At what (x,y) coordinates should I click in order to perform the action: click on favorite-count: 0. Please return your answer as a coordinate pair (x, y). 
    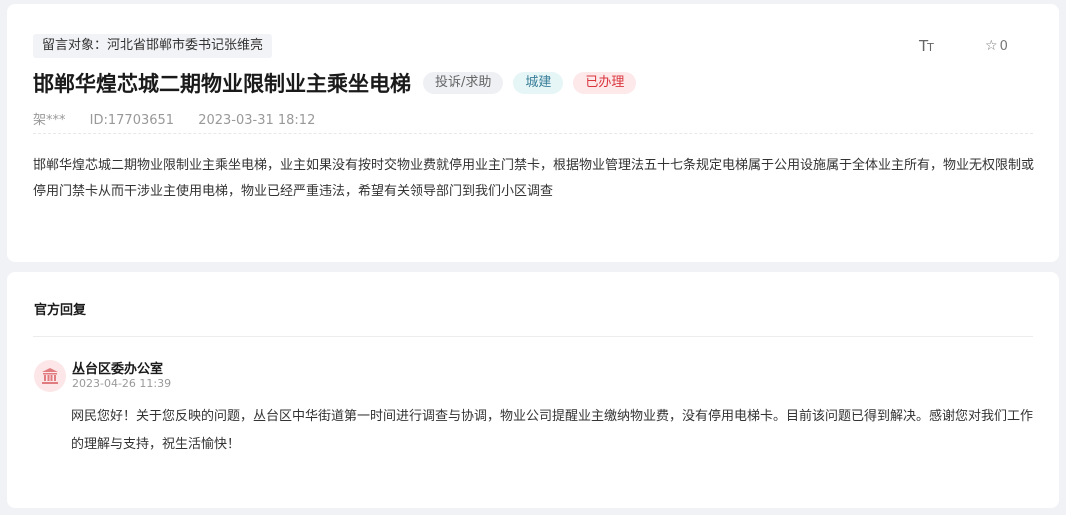
    Looking at the image, I should click on (1003, 46).